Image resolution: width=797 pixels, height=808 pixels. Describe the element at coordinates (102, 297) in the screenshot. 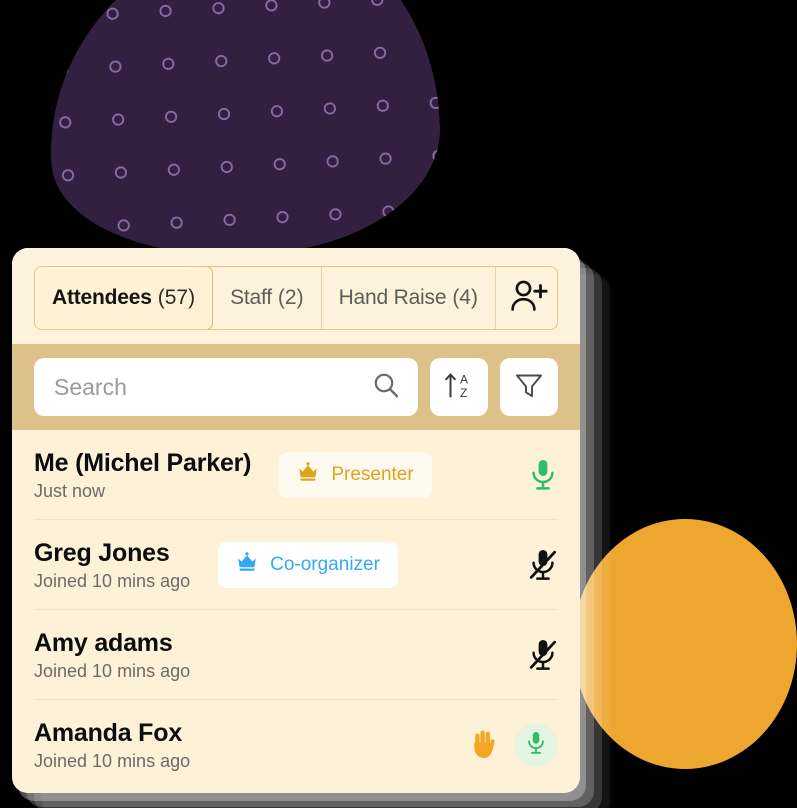

I see `tab-attendees-label: Attendees` at that location.